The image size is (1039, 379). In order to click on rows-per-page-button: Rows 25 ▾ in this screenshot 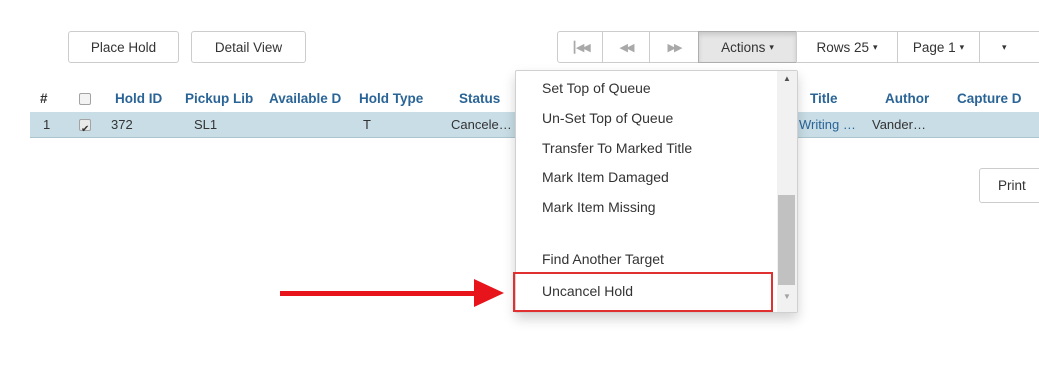, I will do `click(847, 47)`.